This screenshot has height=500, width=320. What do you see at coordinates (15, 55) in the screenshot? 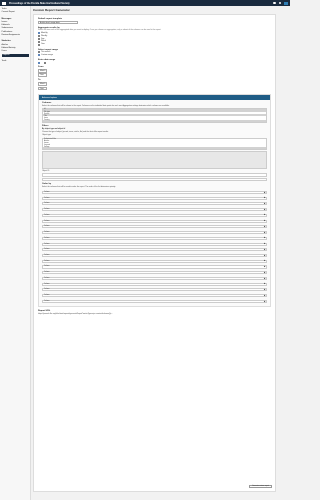
I see `sidebar-item-reports: Reports` at bounding box center [15, 55].